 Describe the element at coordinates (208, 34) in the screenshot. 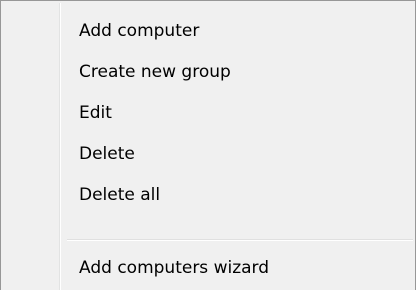

I see `menu-item-add-computer: Add computer` at that location.